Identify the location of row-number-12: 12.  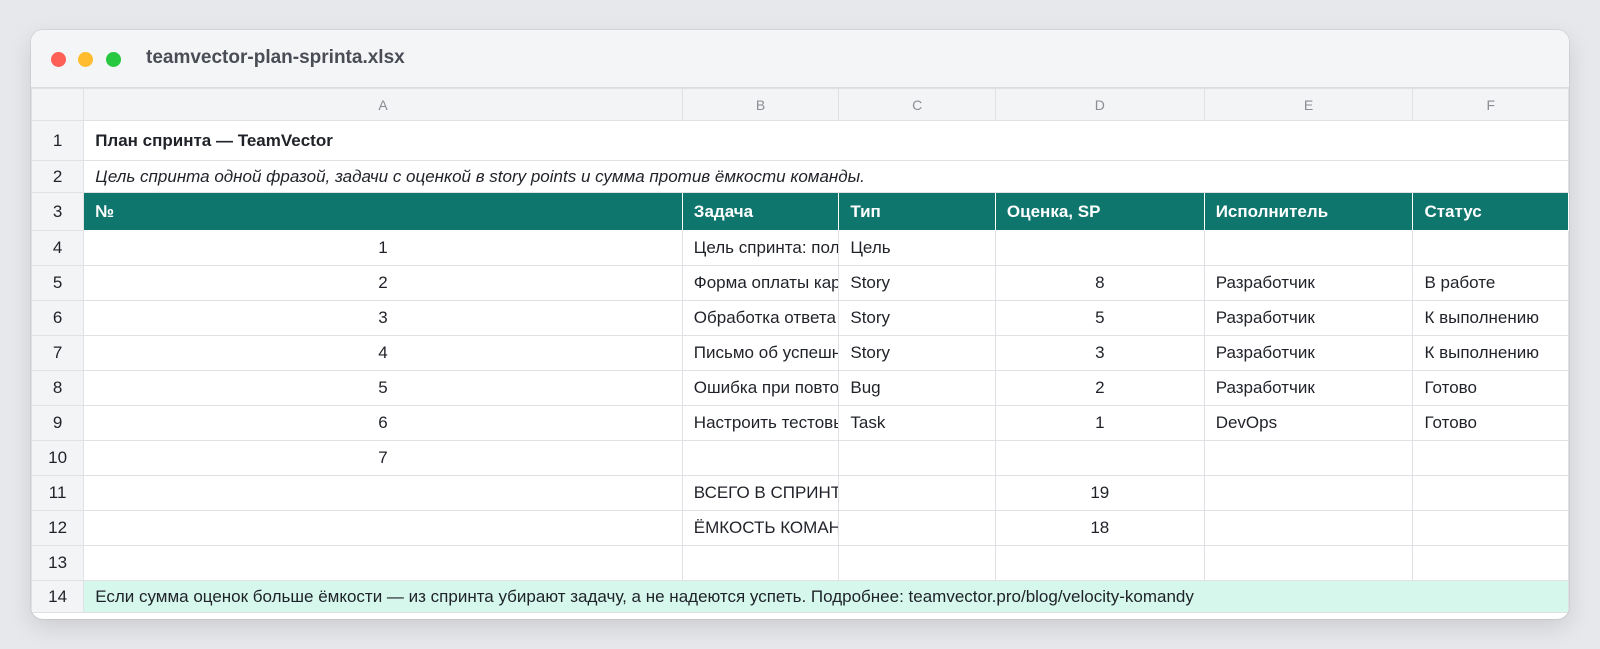
(58, 528).